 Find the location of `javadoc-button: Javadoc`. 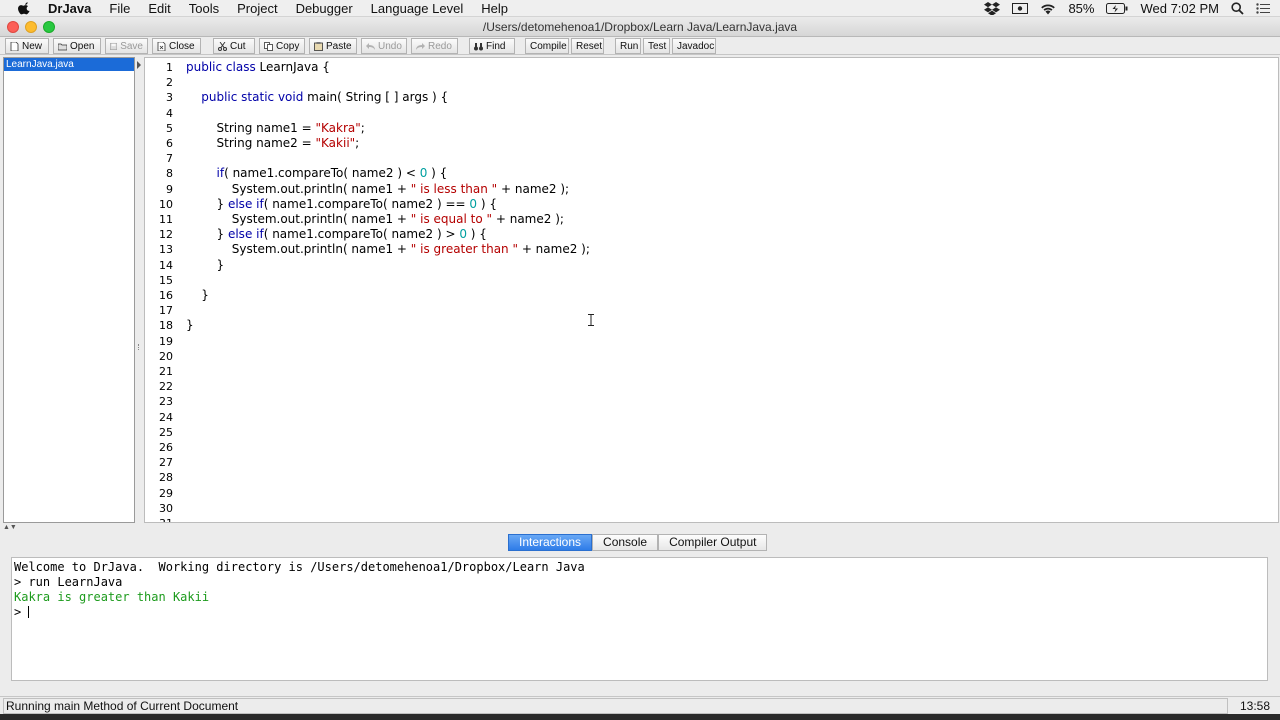

javadoc-button: Javadoc is located at coordinates (694, 46).